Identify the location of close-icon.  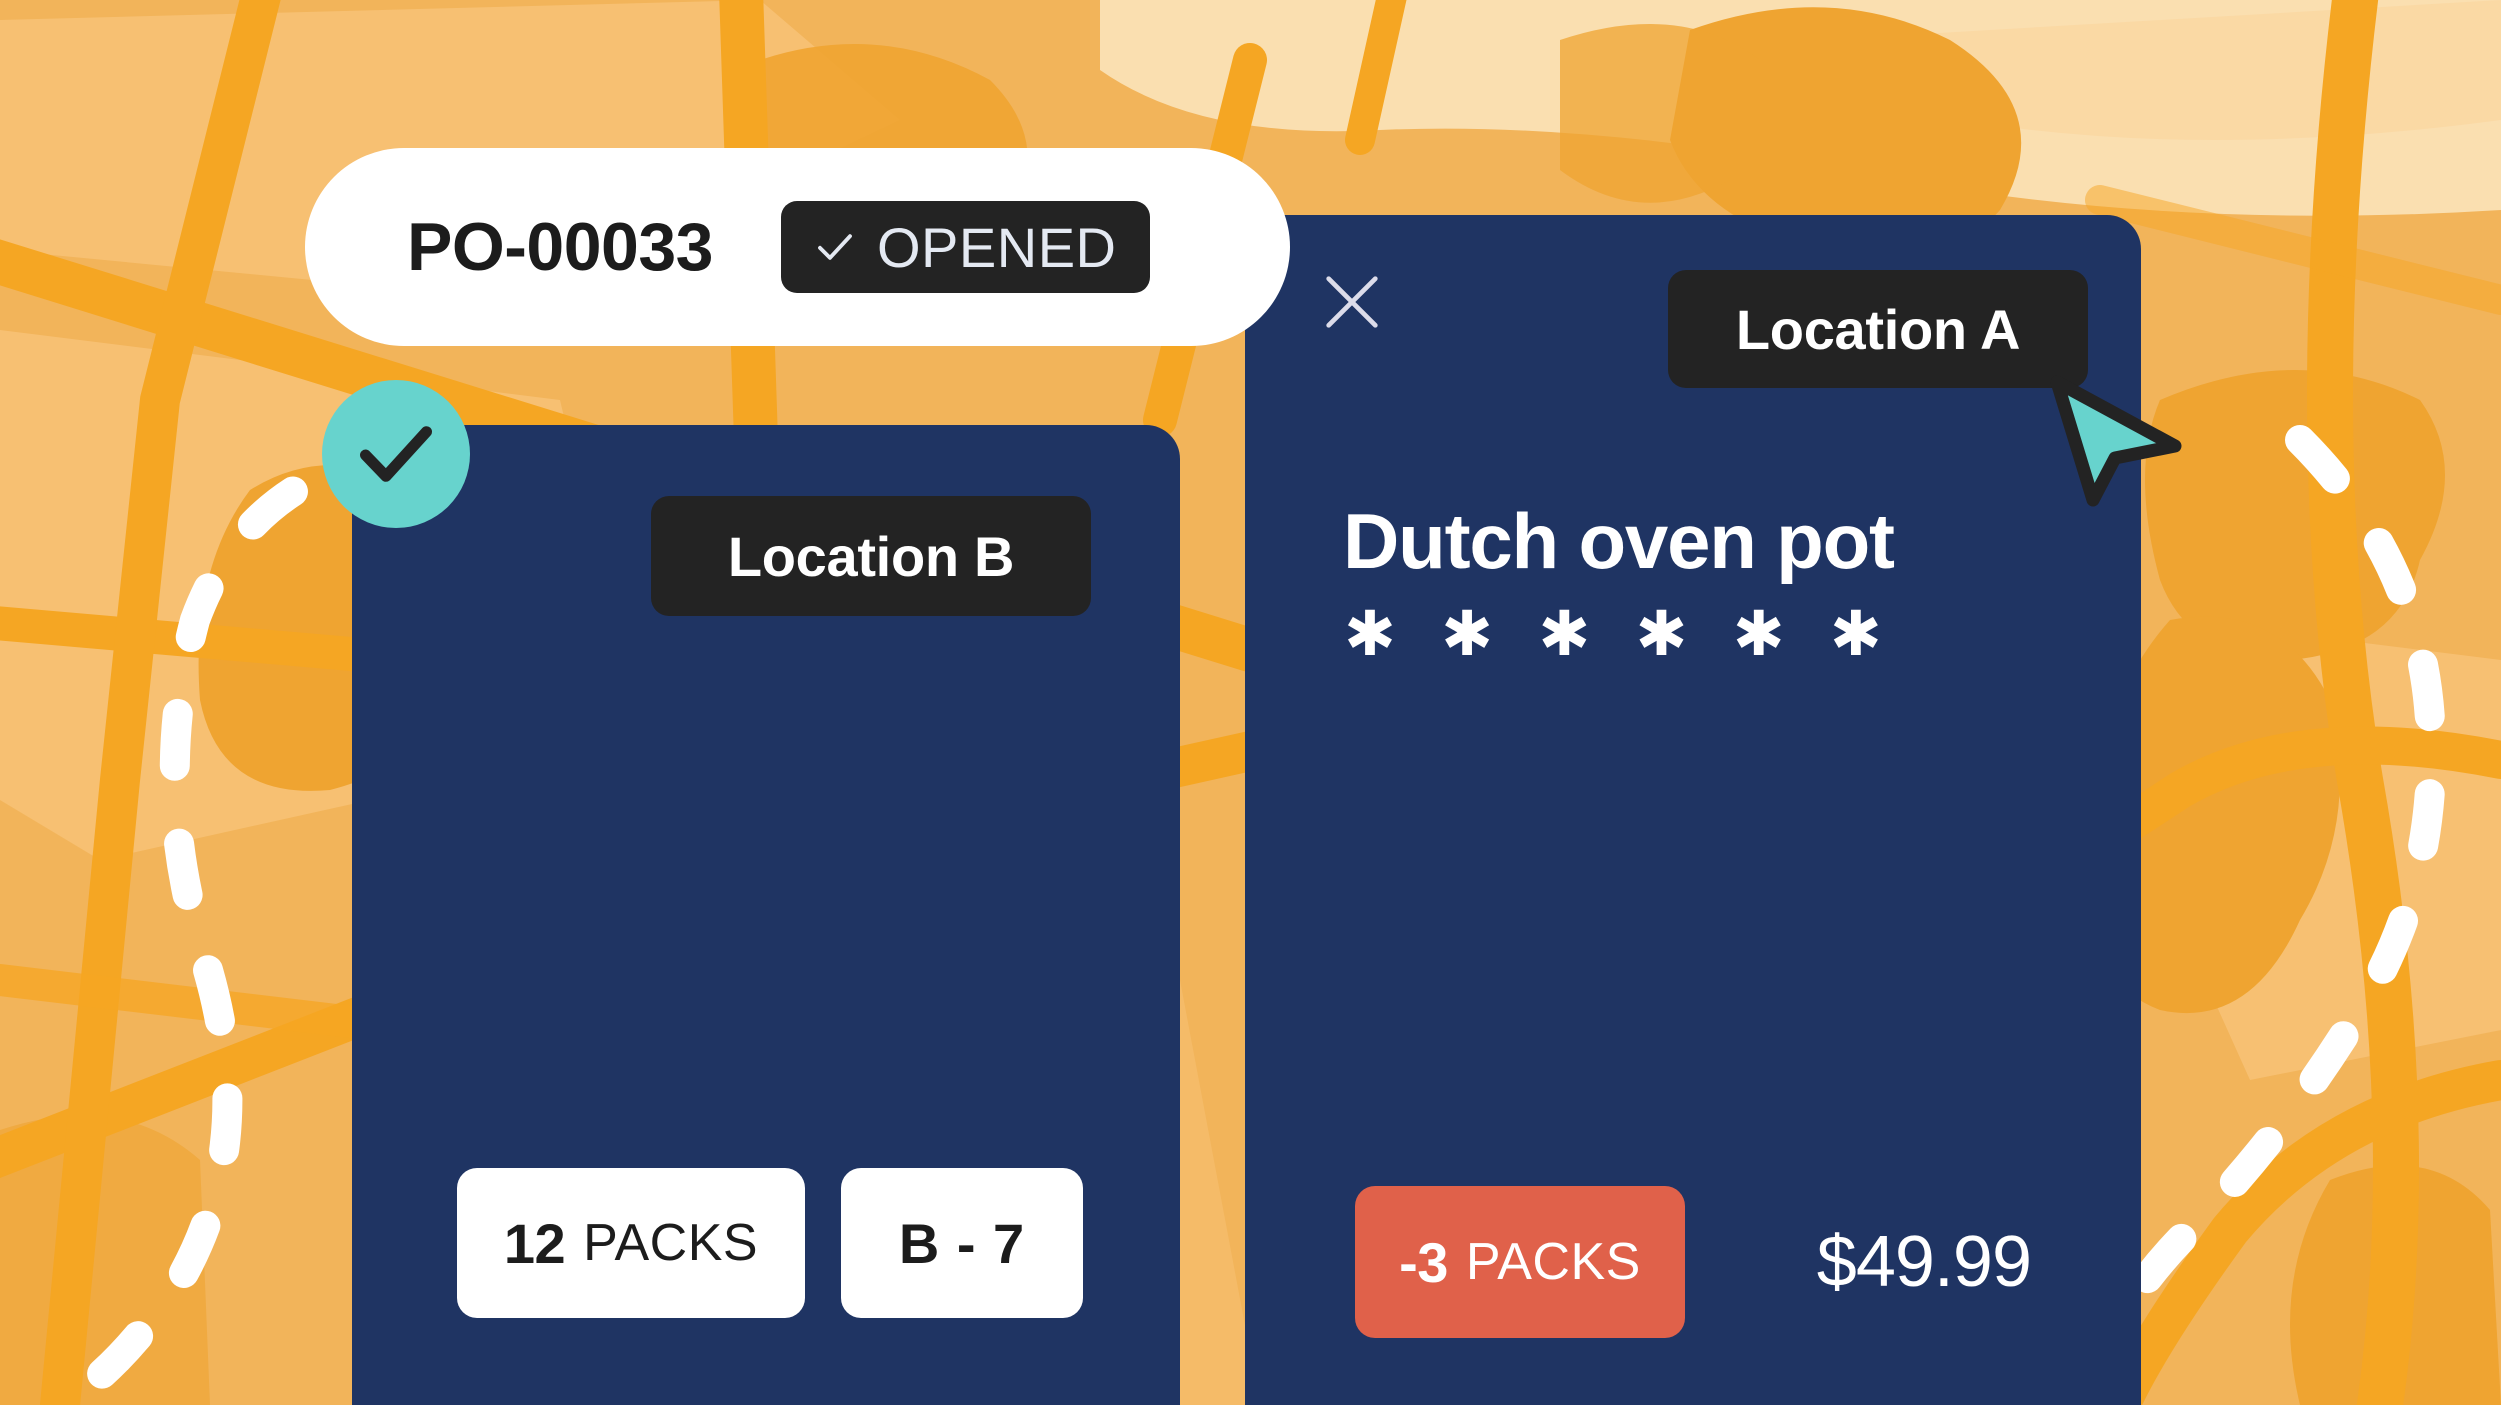
(1352, 302).